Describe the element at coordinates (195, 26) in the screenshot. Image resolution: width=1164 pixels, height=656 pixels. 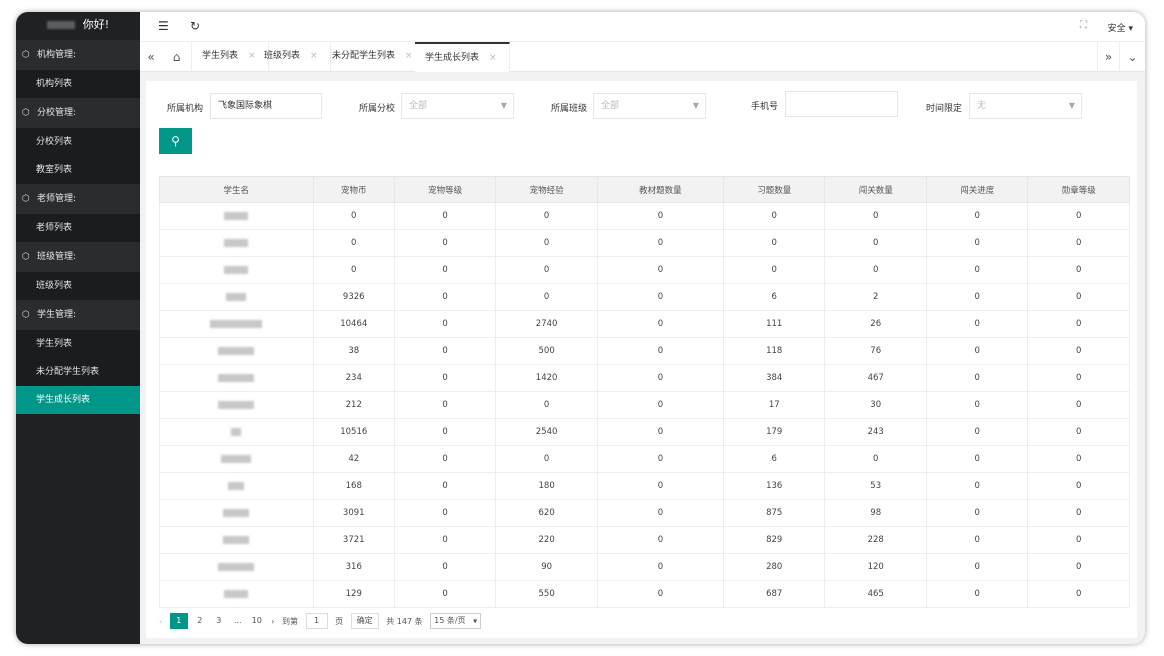
I see `refresh-icon: ↻` at that location.